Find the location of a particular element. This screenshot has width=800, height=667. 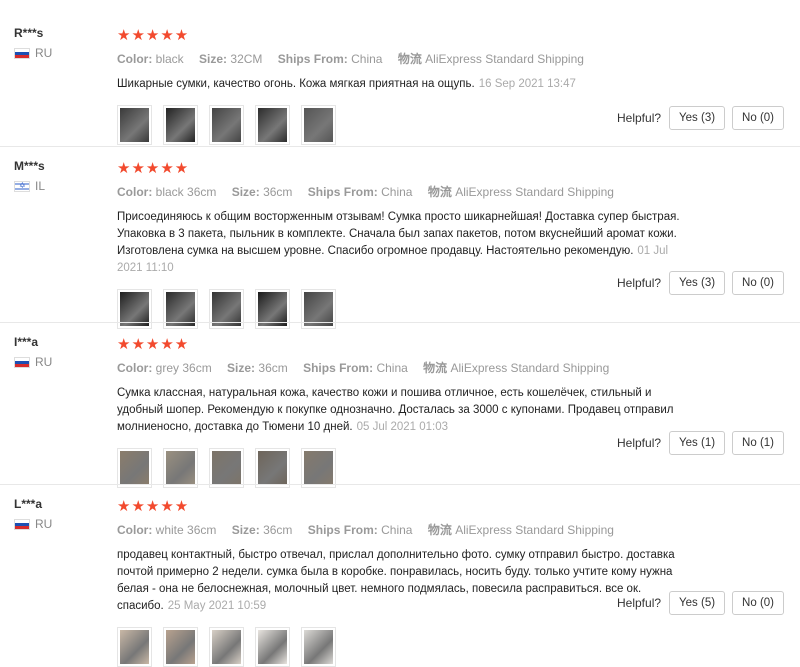

helpful-yes-button: Yes (1) is located at coordinates (697, 443).